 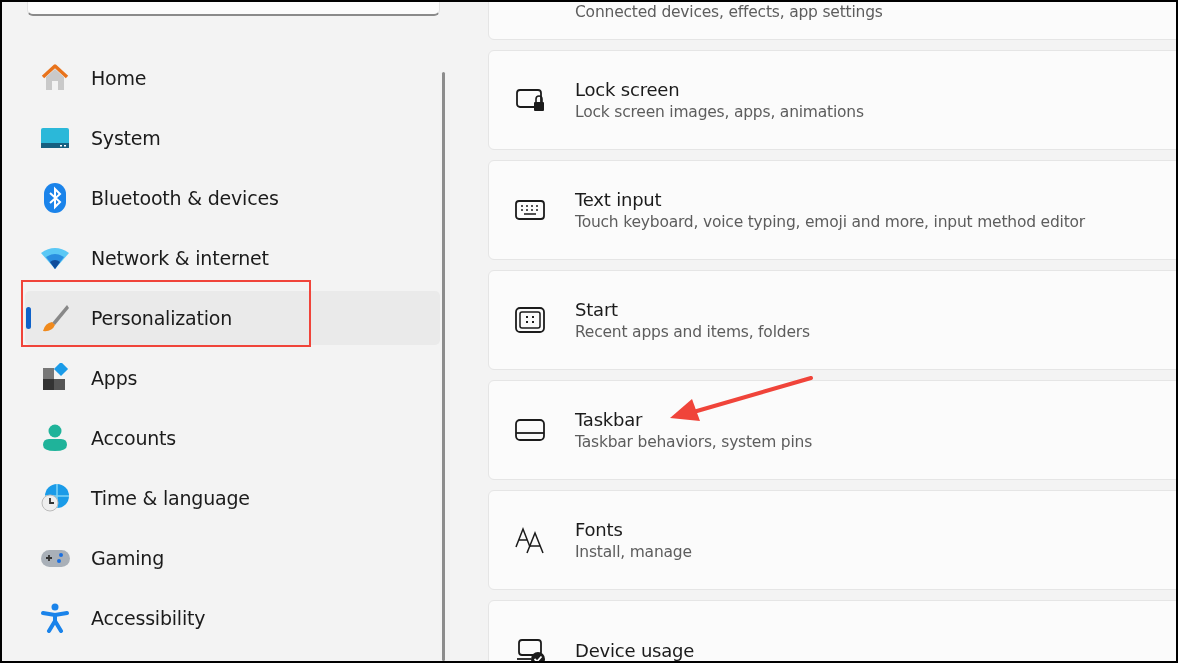 I want to click on card-subtitle: Lock screen images, apps, animations, so click(x=719, y=112).